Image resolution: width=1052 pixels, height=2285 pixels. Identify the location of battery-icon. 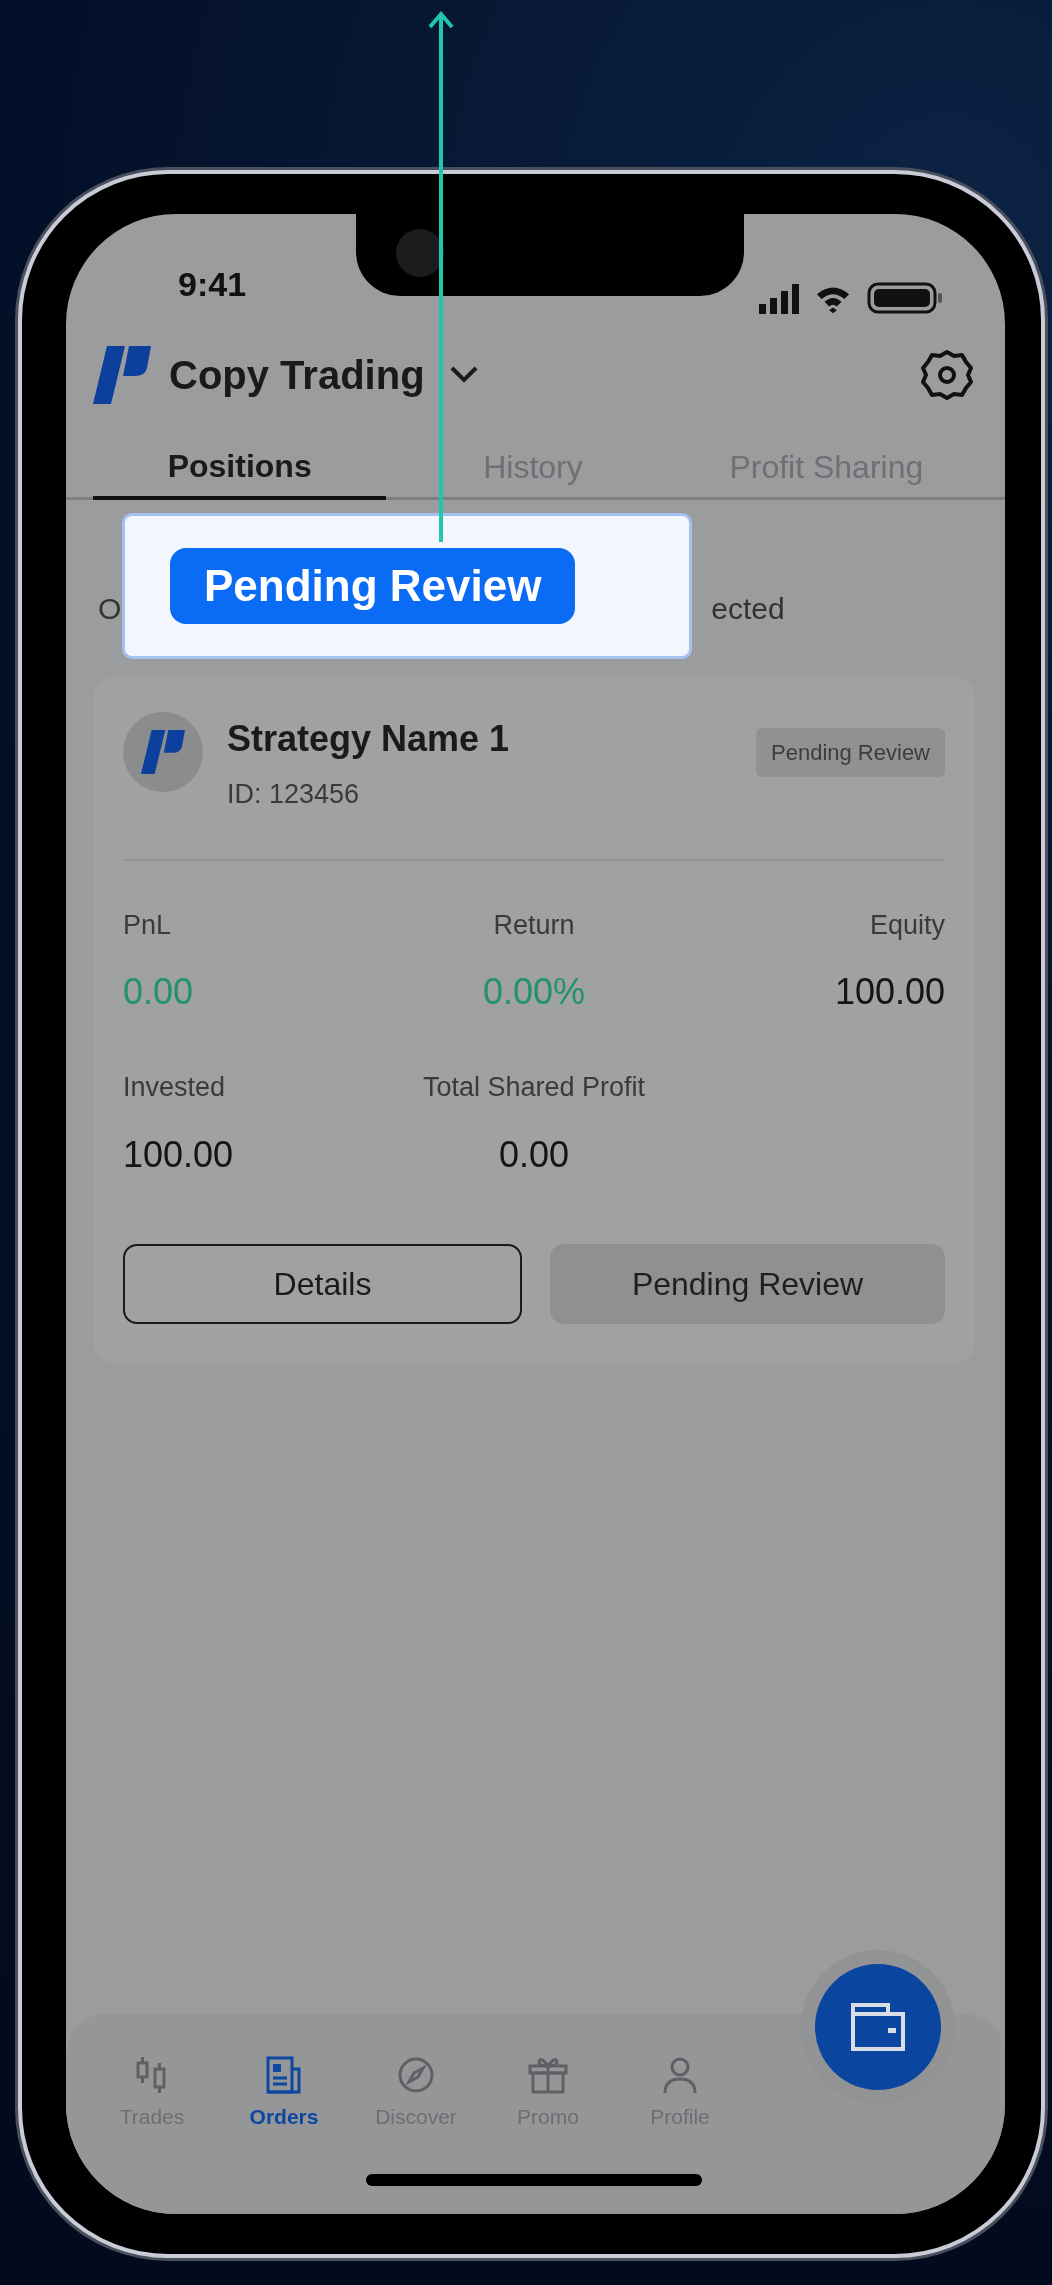
(905, 297).